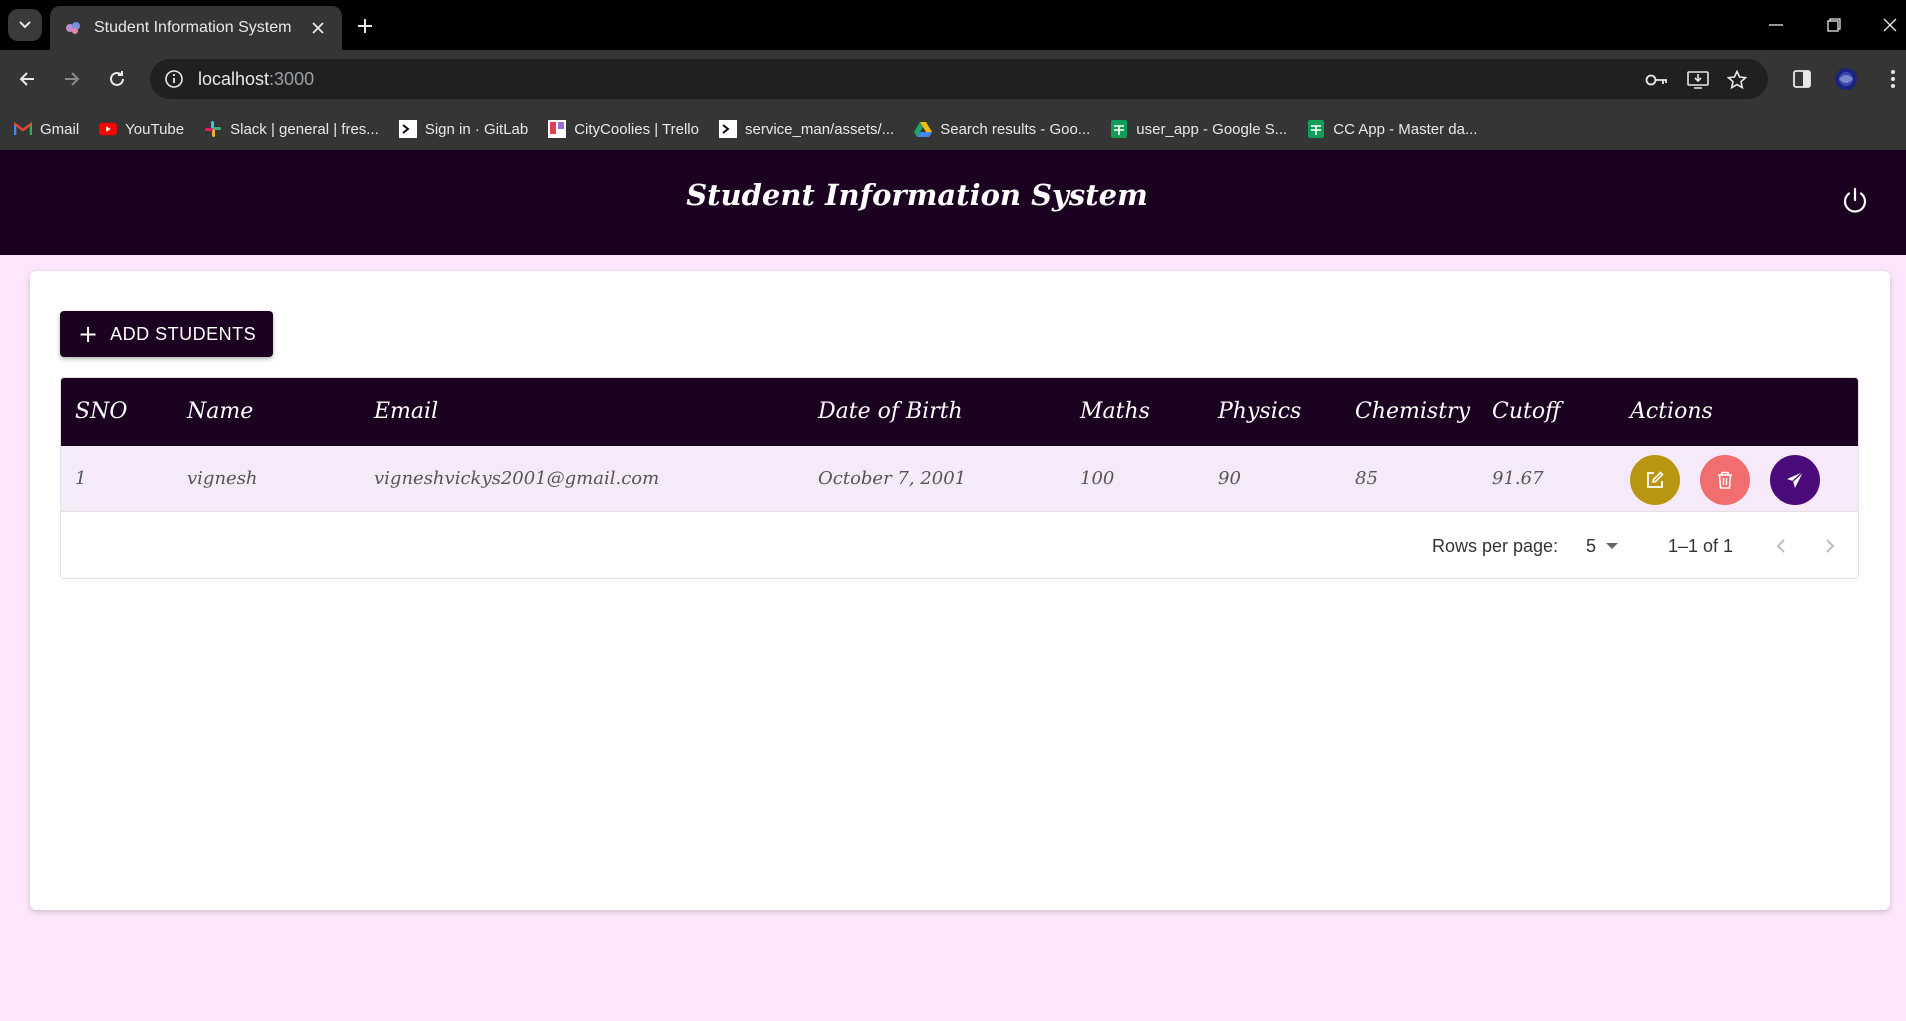 The image size is (1906, 1021). Describe the element at coordinates (1802, 79) in the screenshot. I see `side-panel-icon` at that location.